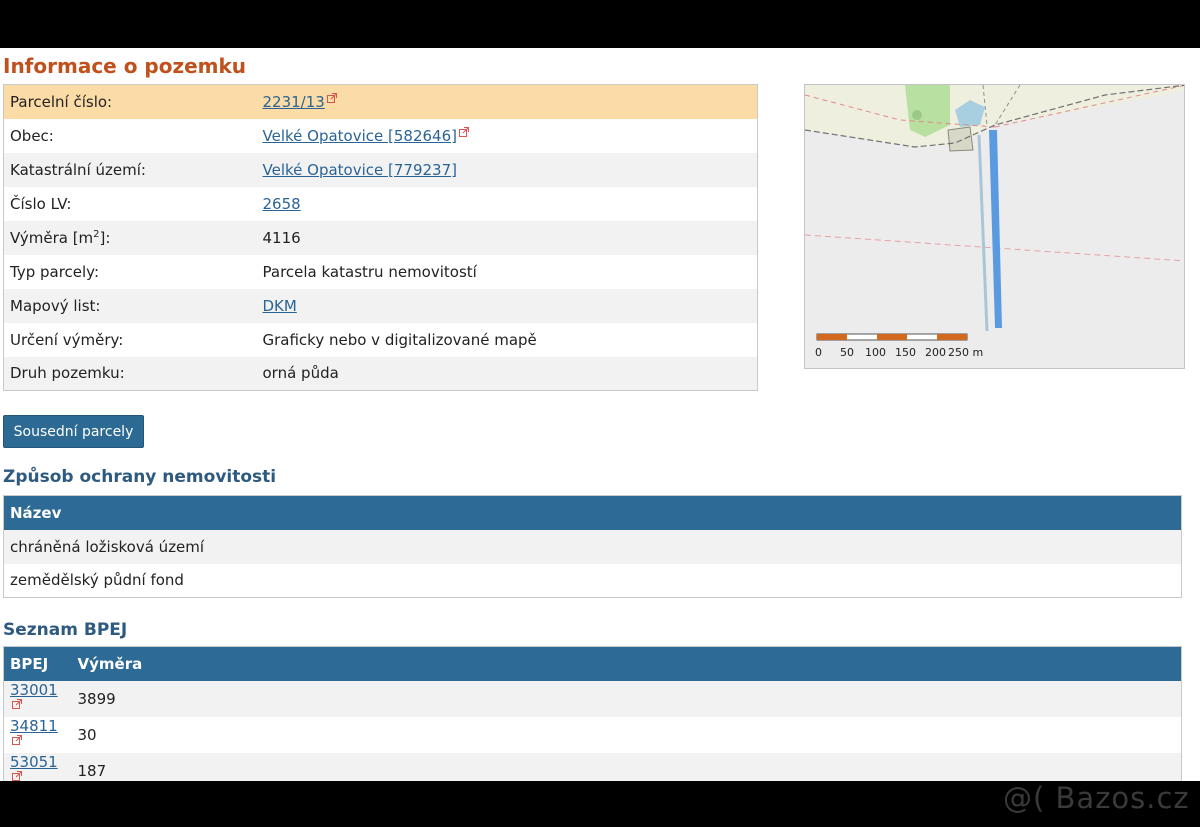  What do you see at coordinates (125, 66) in the screenshot?
I see `page-title: Informace o pozemku` at bounding box center [125, 66].